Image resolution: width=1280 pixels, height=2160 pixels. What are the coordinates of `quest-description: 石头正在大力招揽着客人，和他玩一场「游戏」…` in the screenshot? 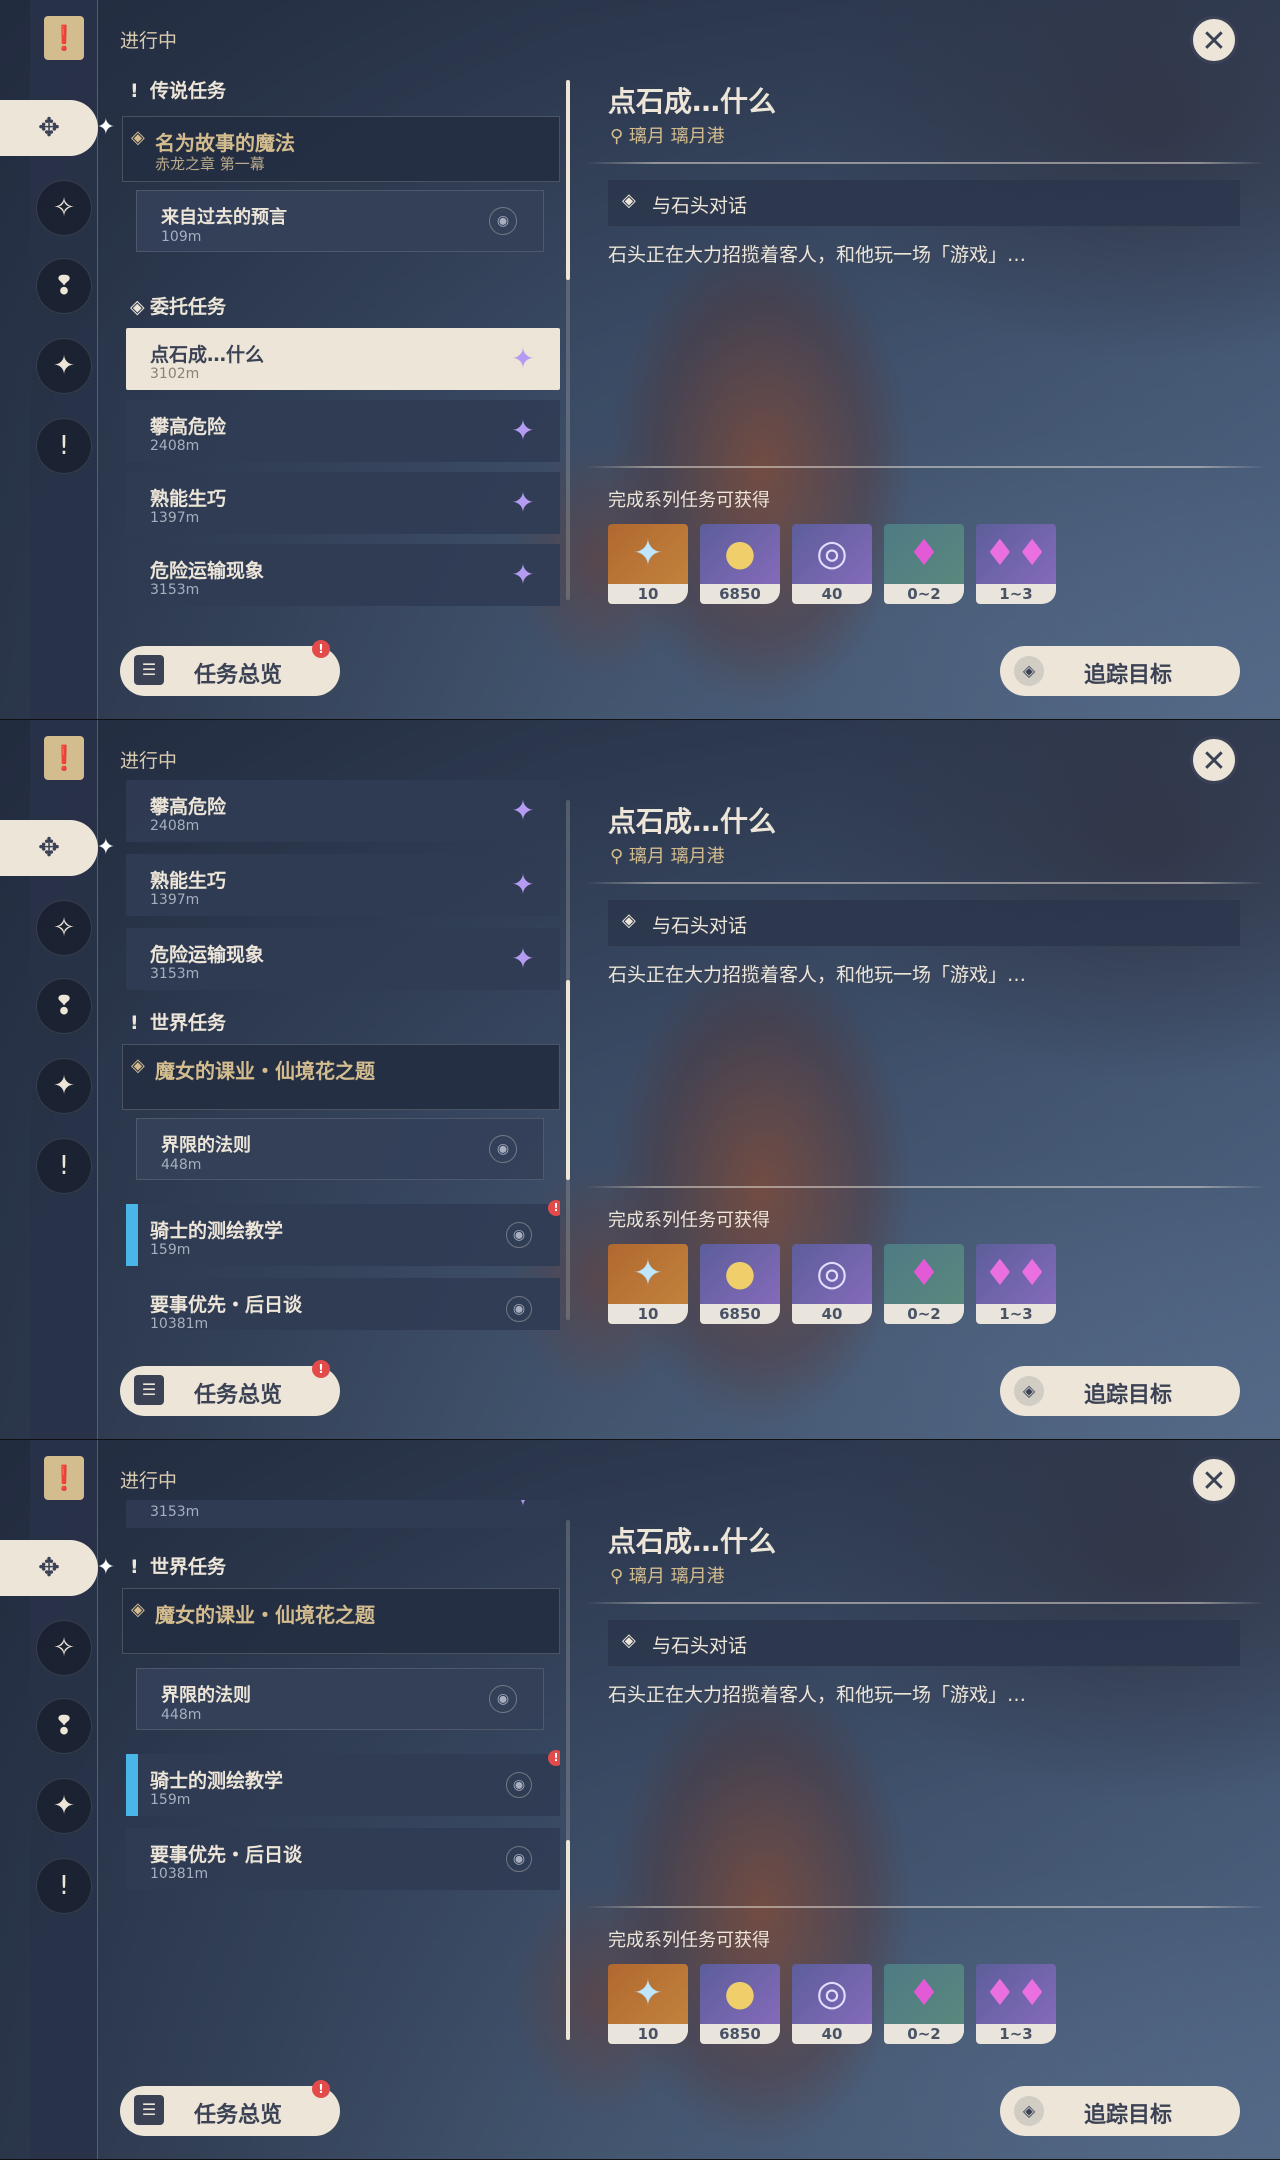 It's located at (817, 1695).